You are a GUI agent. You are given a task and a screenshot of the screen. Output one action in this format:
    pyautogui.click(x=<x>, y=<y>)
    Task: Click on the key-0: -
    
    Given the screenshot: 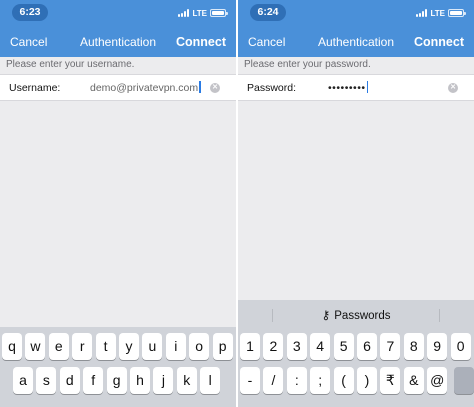 What is the action you would take?
    pyautogui.click(x=250, y=380)
    